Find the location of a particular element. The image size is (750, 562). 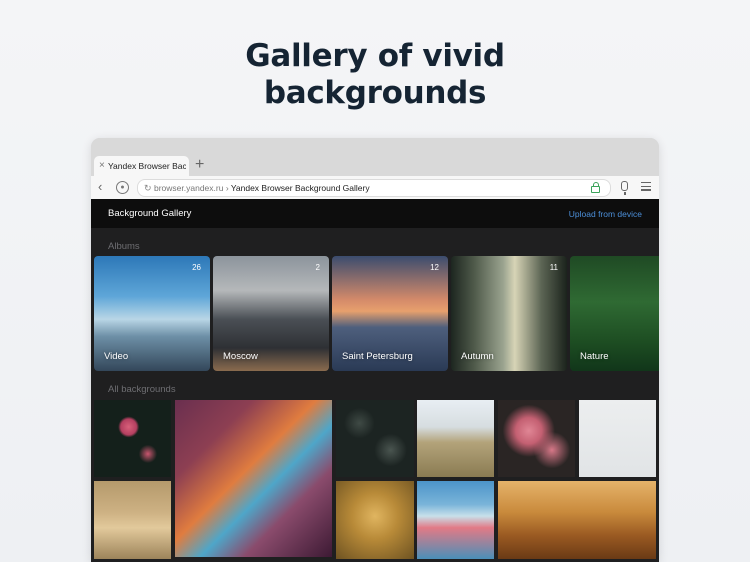

album-count: 2 is located at coordinates (317, 267).